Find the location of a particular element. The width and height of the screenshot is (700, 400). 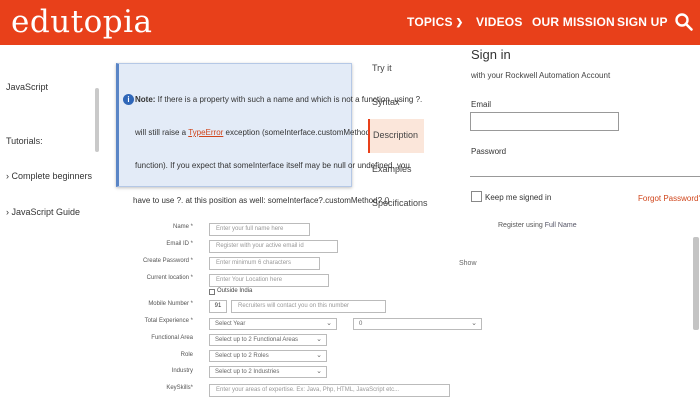

current-location-label: Current location * is located at coordinates (169, 278).